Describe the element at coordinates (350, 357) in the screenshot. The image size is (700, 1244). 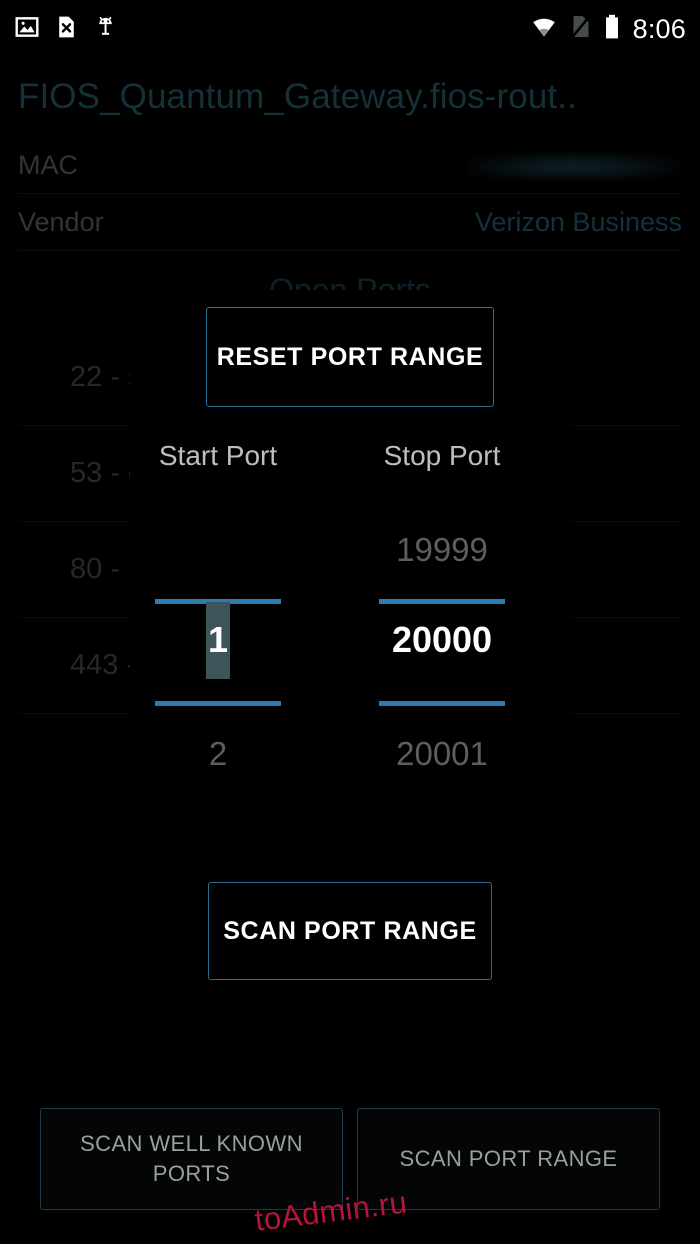
I see `reset-port-range-button: RESET PORT RANGE` at that location.